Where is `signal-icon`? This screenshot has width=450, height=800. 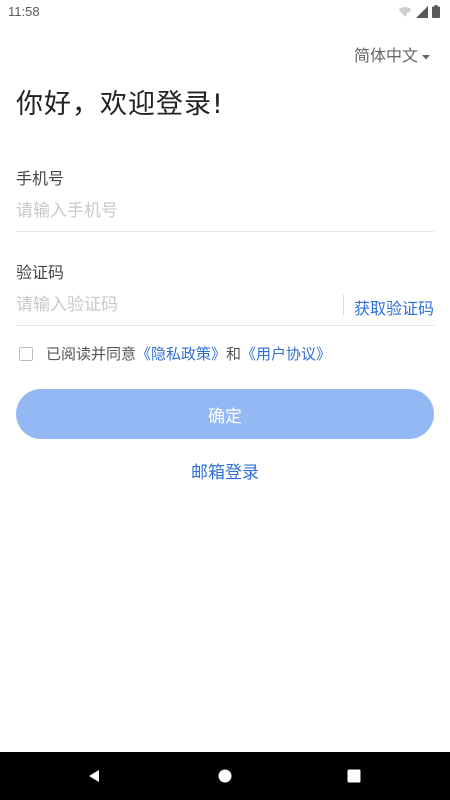
signal-icon is located at coordinates (422, 12).